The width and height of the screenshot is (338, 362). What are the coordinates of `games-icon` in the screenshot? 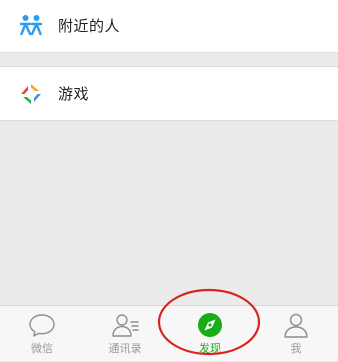 It's located at (31, 93).